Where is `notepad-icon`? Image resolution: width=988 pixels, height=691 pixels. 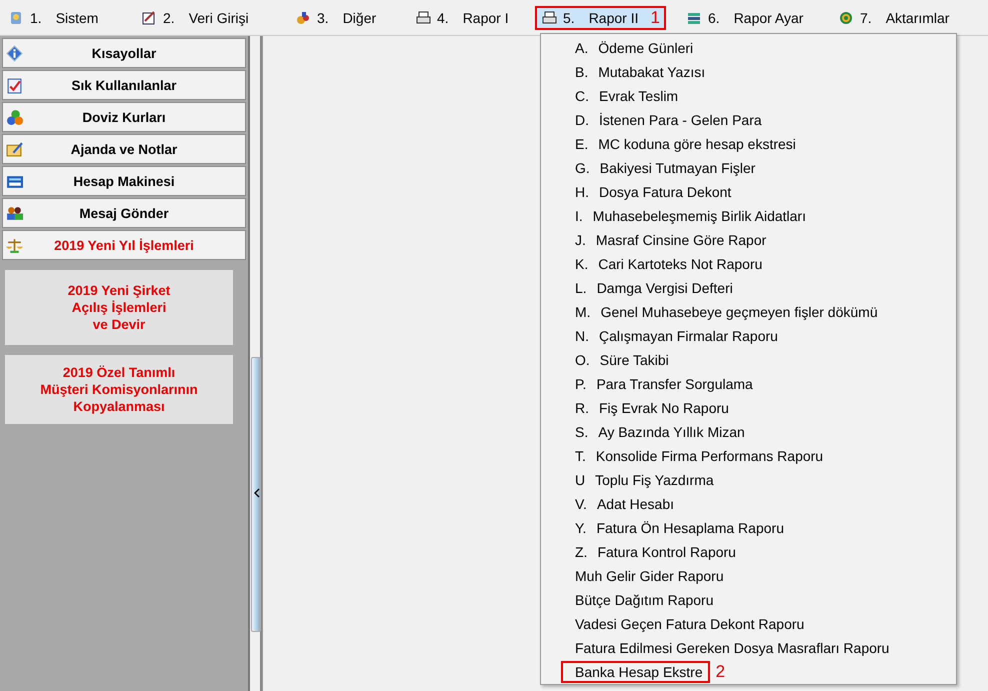
notepad-icon is located at coordinates (14, 149).